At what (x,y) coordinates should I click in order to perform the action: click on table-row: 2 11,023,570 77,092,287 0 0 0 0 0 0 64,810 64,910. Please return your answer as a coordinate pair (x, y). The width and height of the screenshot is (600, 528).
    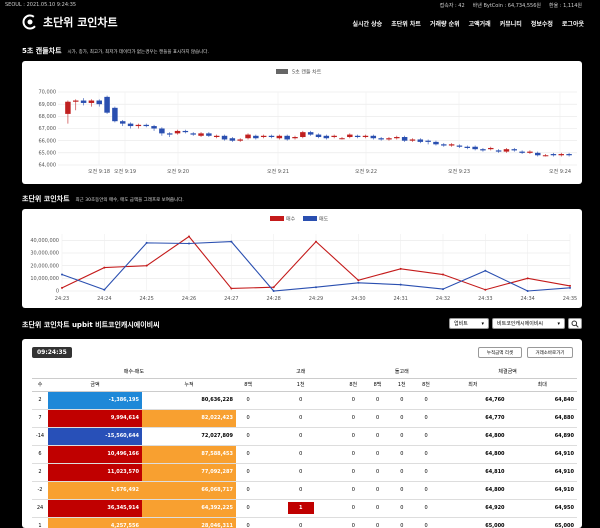
    Looking at the image, I should click on (304, 472).